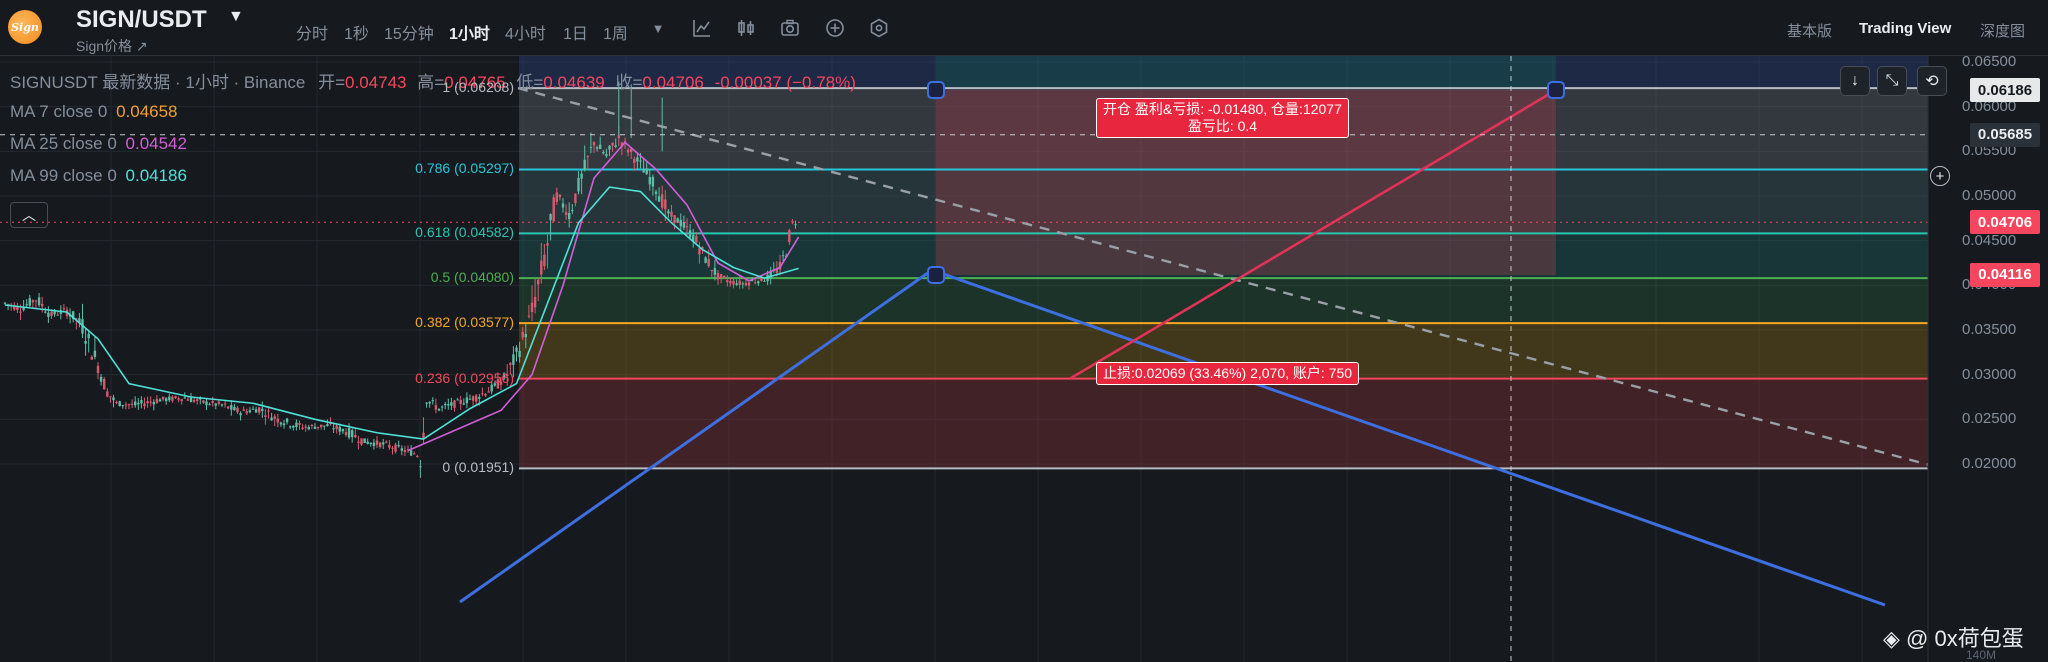  I want to click on timeframe-tab: 15分钟, so click(409, 32).